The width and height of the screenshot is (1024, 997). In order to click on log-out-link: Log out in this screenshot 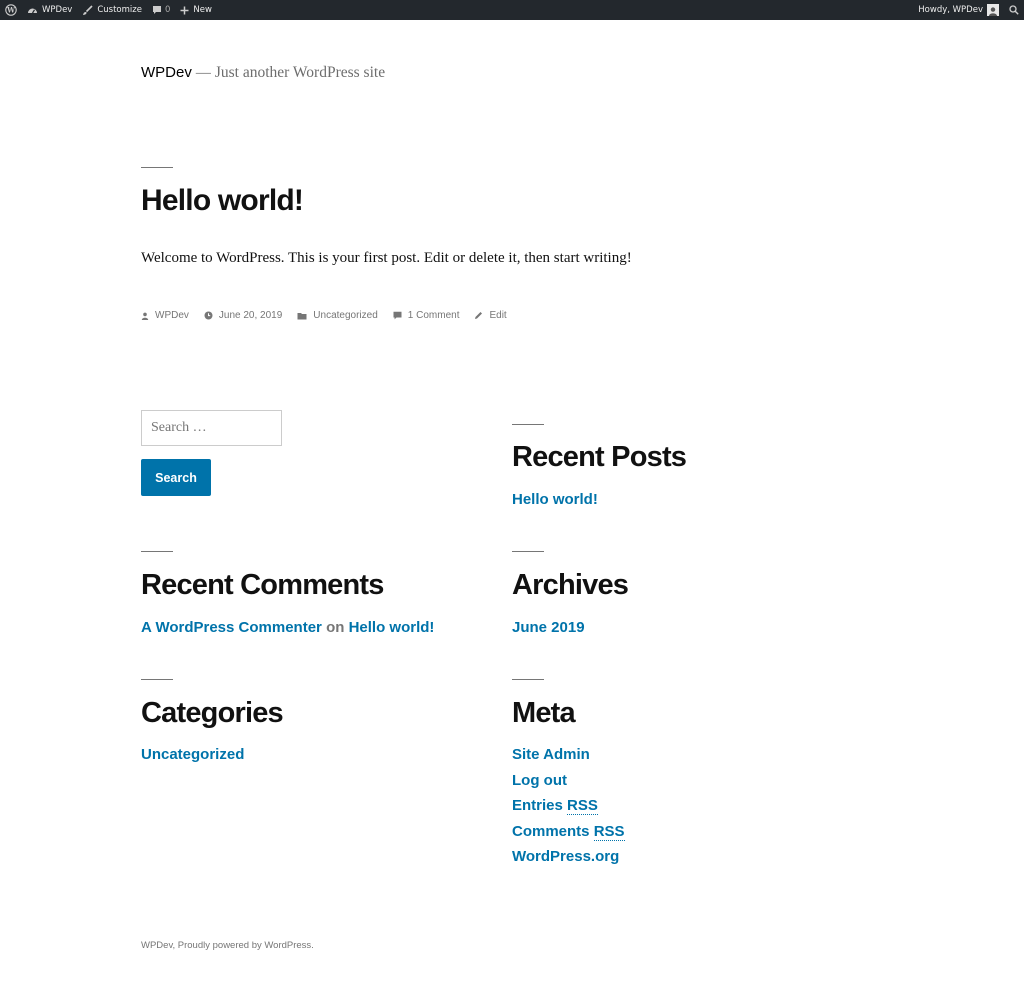, I will do `click(539, 780)`.